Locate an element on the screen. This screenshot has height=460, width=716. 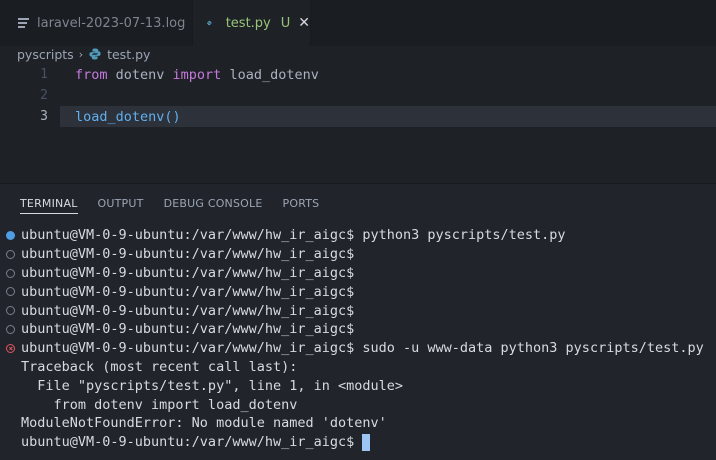
chevron-right-icon: › is located at coordinates (81, 54).